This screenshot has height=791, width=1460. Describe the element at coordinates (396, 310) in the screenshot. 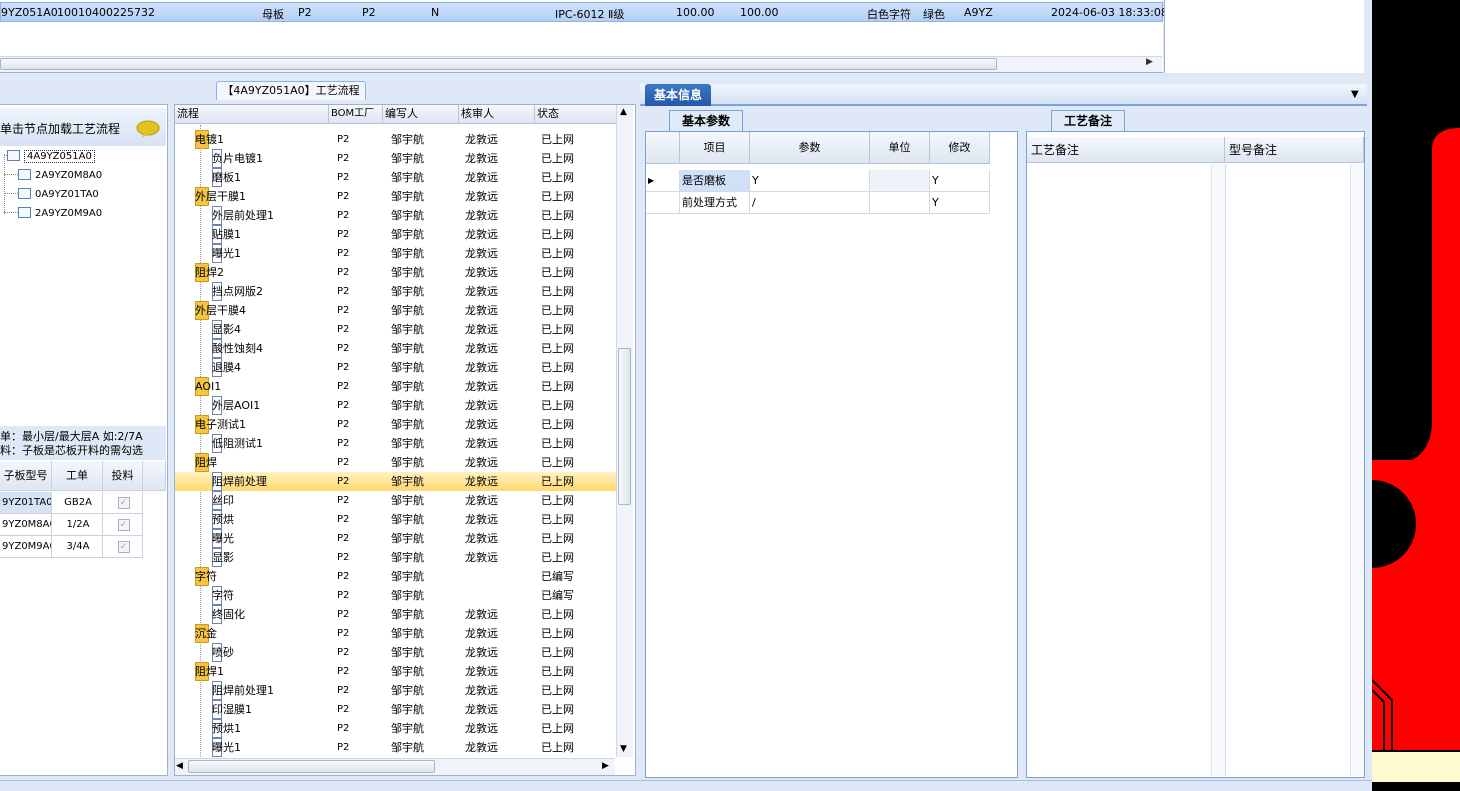

I see `flow-group-row: −外层干膜4P2邹宇航龙敦远已上网` at that location.